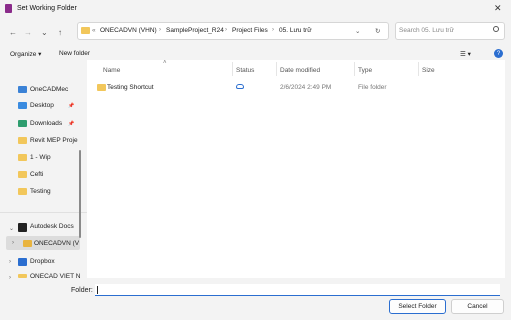 The height and width of the screenshot is (320, 511). I want to click on sidebar-item-onecadvn: ONECADVN (V, so click(56, 243).